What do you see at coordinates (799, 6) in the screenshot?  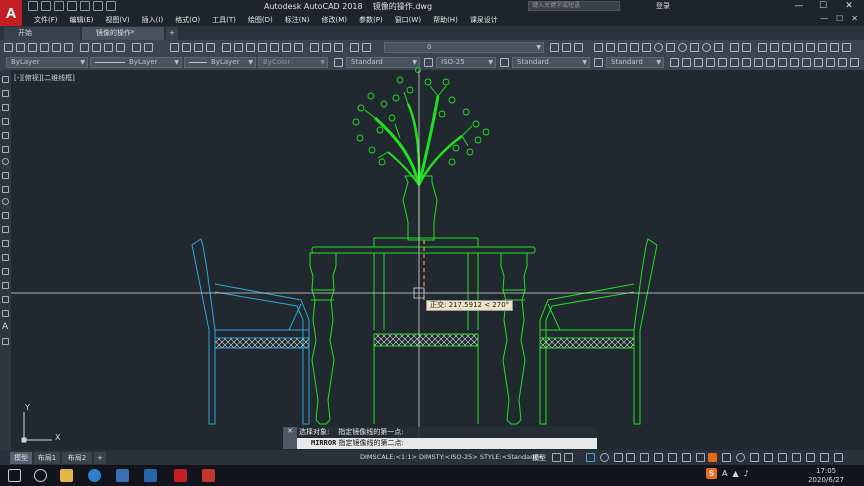 I see `minimize-button: —` at bounding box center [799, 6].